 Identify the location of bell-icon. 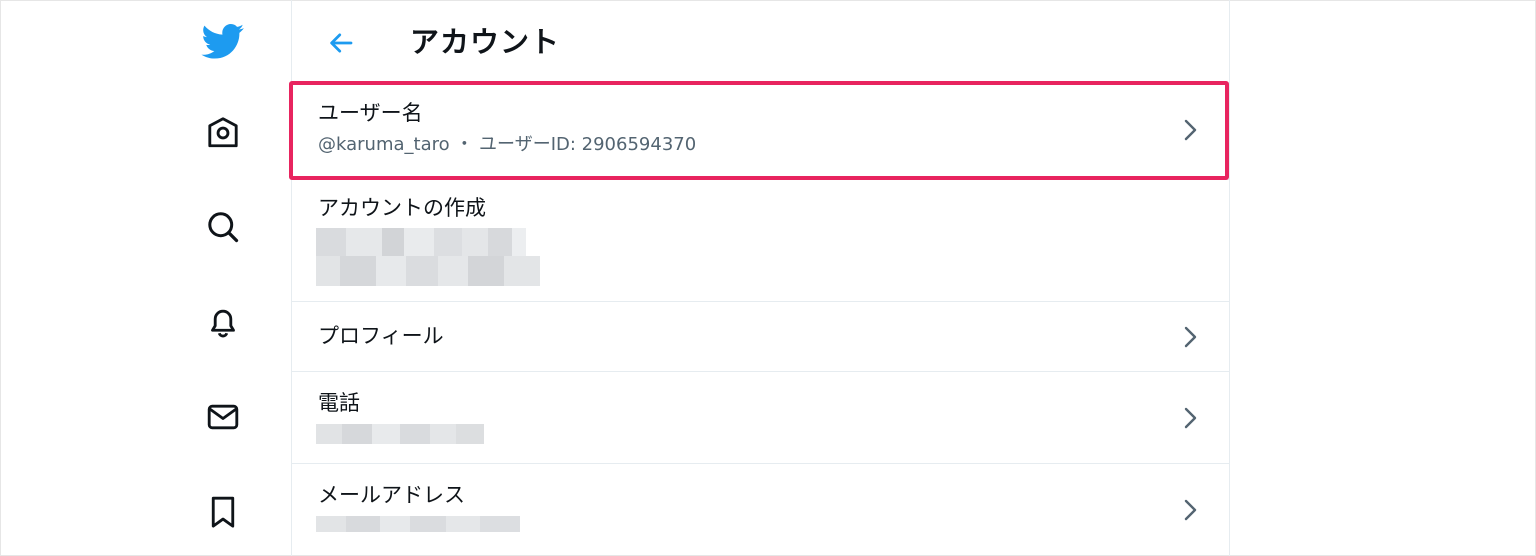
(223, 323).